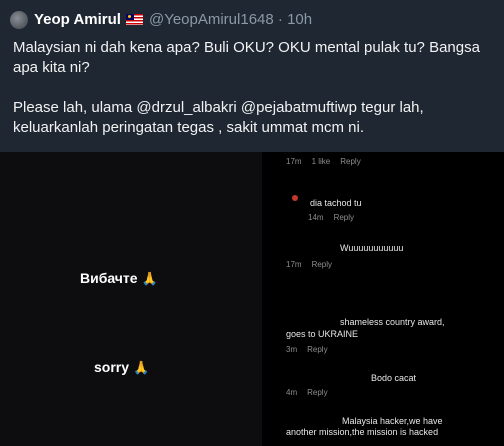 This screenshot has width=504, height=446. Describe the element at coordinates (336, 203) in the screenshot. I see `comment-text: dia tachod tu` at that location.